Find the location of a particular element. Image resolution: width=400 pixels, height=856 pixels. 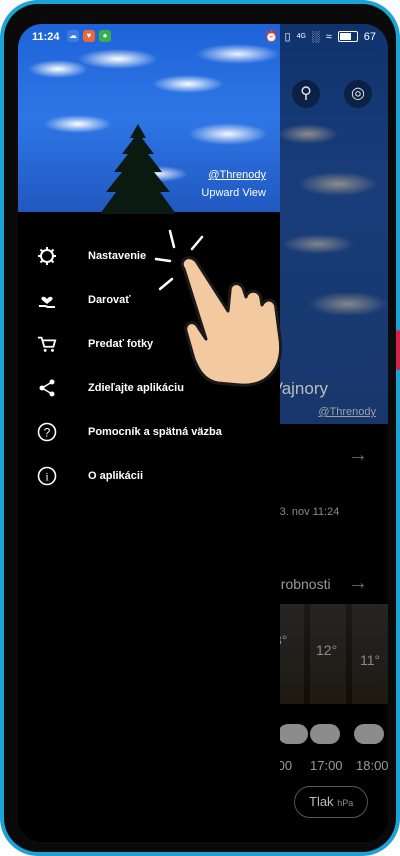

hero-caption: Upward View is located at coordinates (233, 193).